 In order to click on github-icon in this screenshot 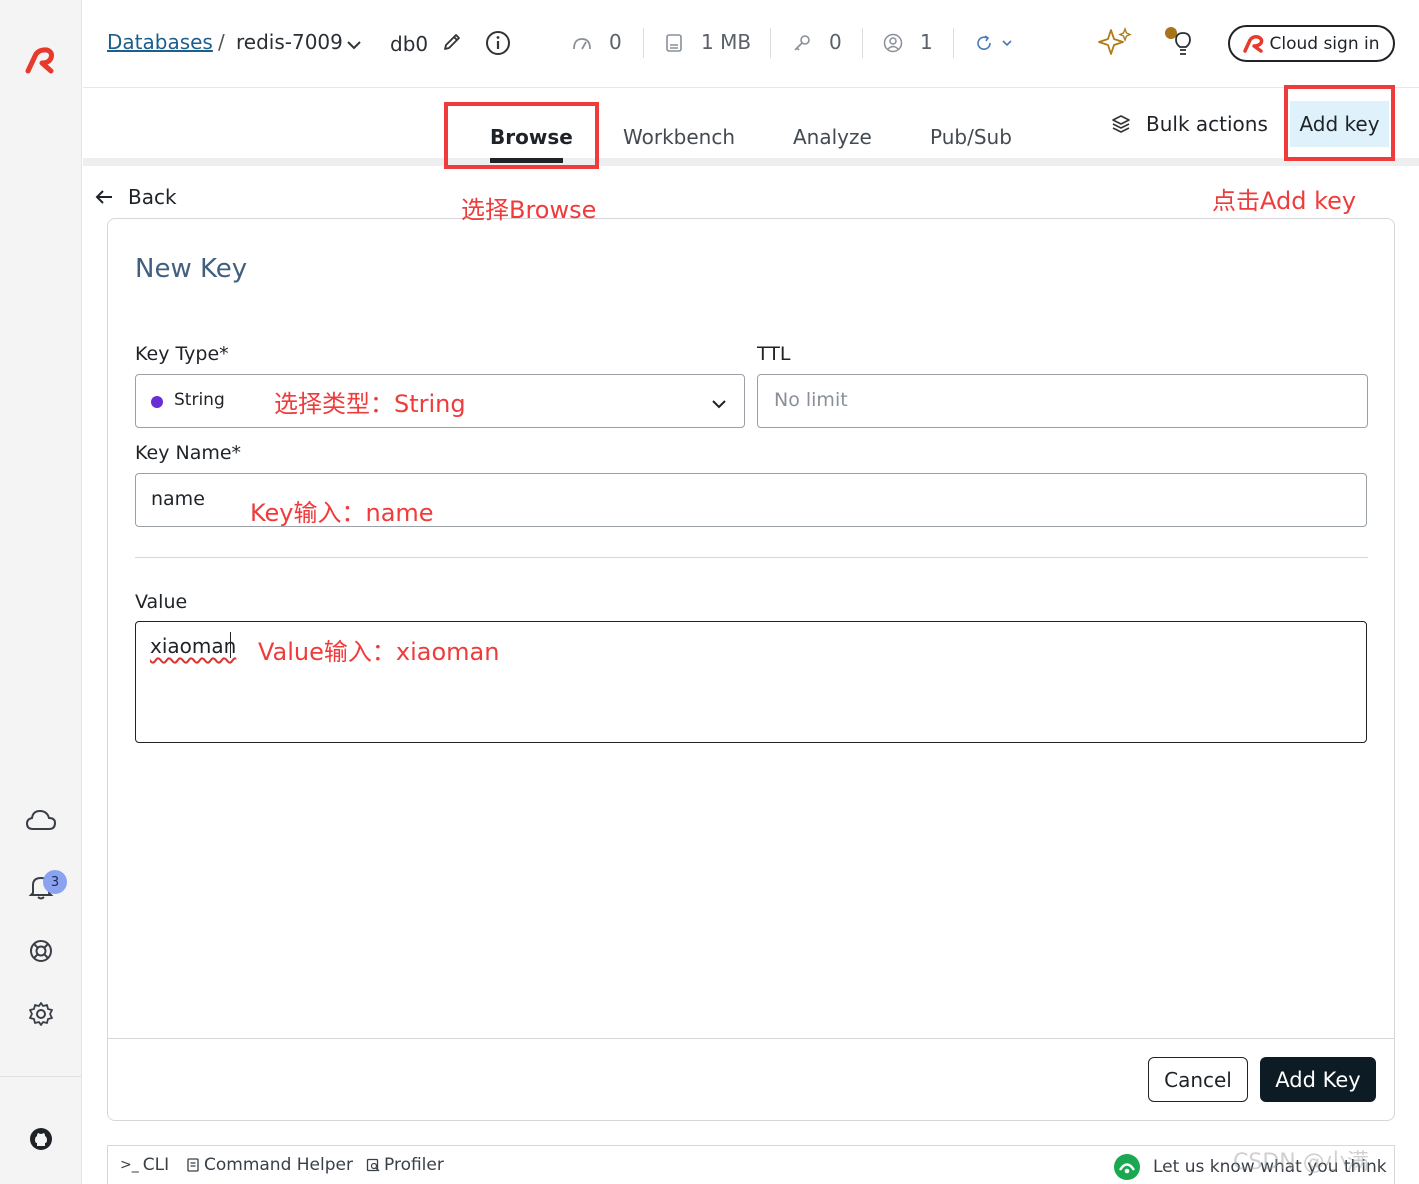, I will do `click(41, 1139)`.